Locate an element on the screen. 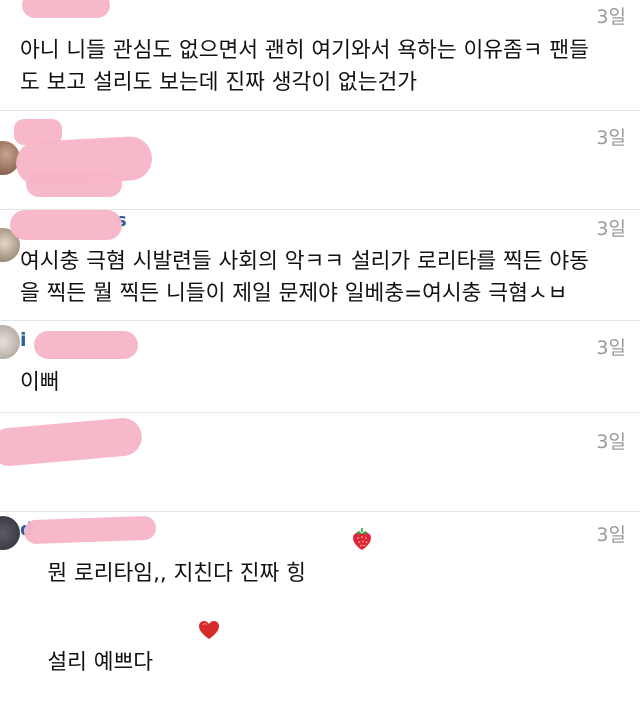 The height and width of the screenshot is (714, 640). comment-item: 3일 is located at coordinates (320, 160).